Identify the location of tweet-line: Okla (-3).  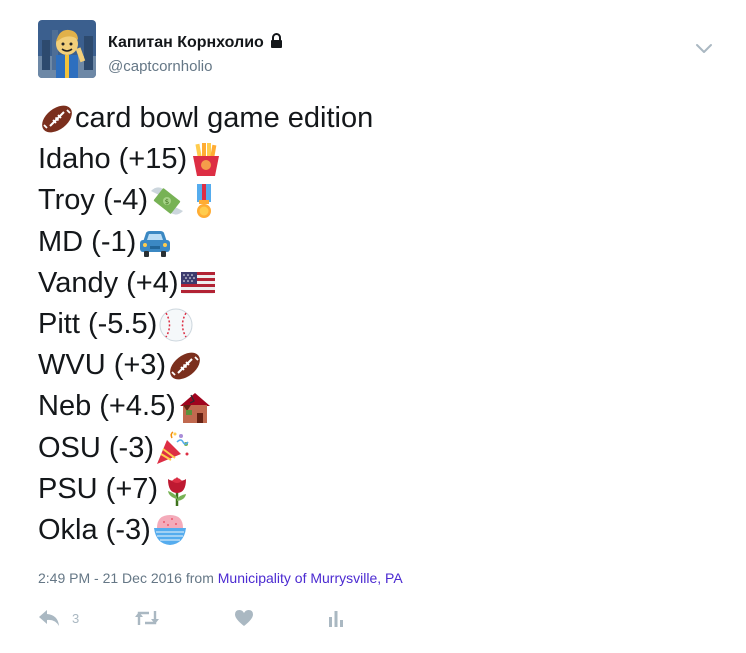
(378, 530).